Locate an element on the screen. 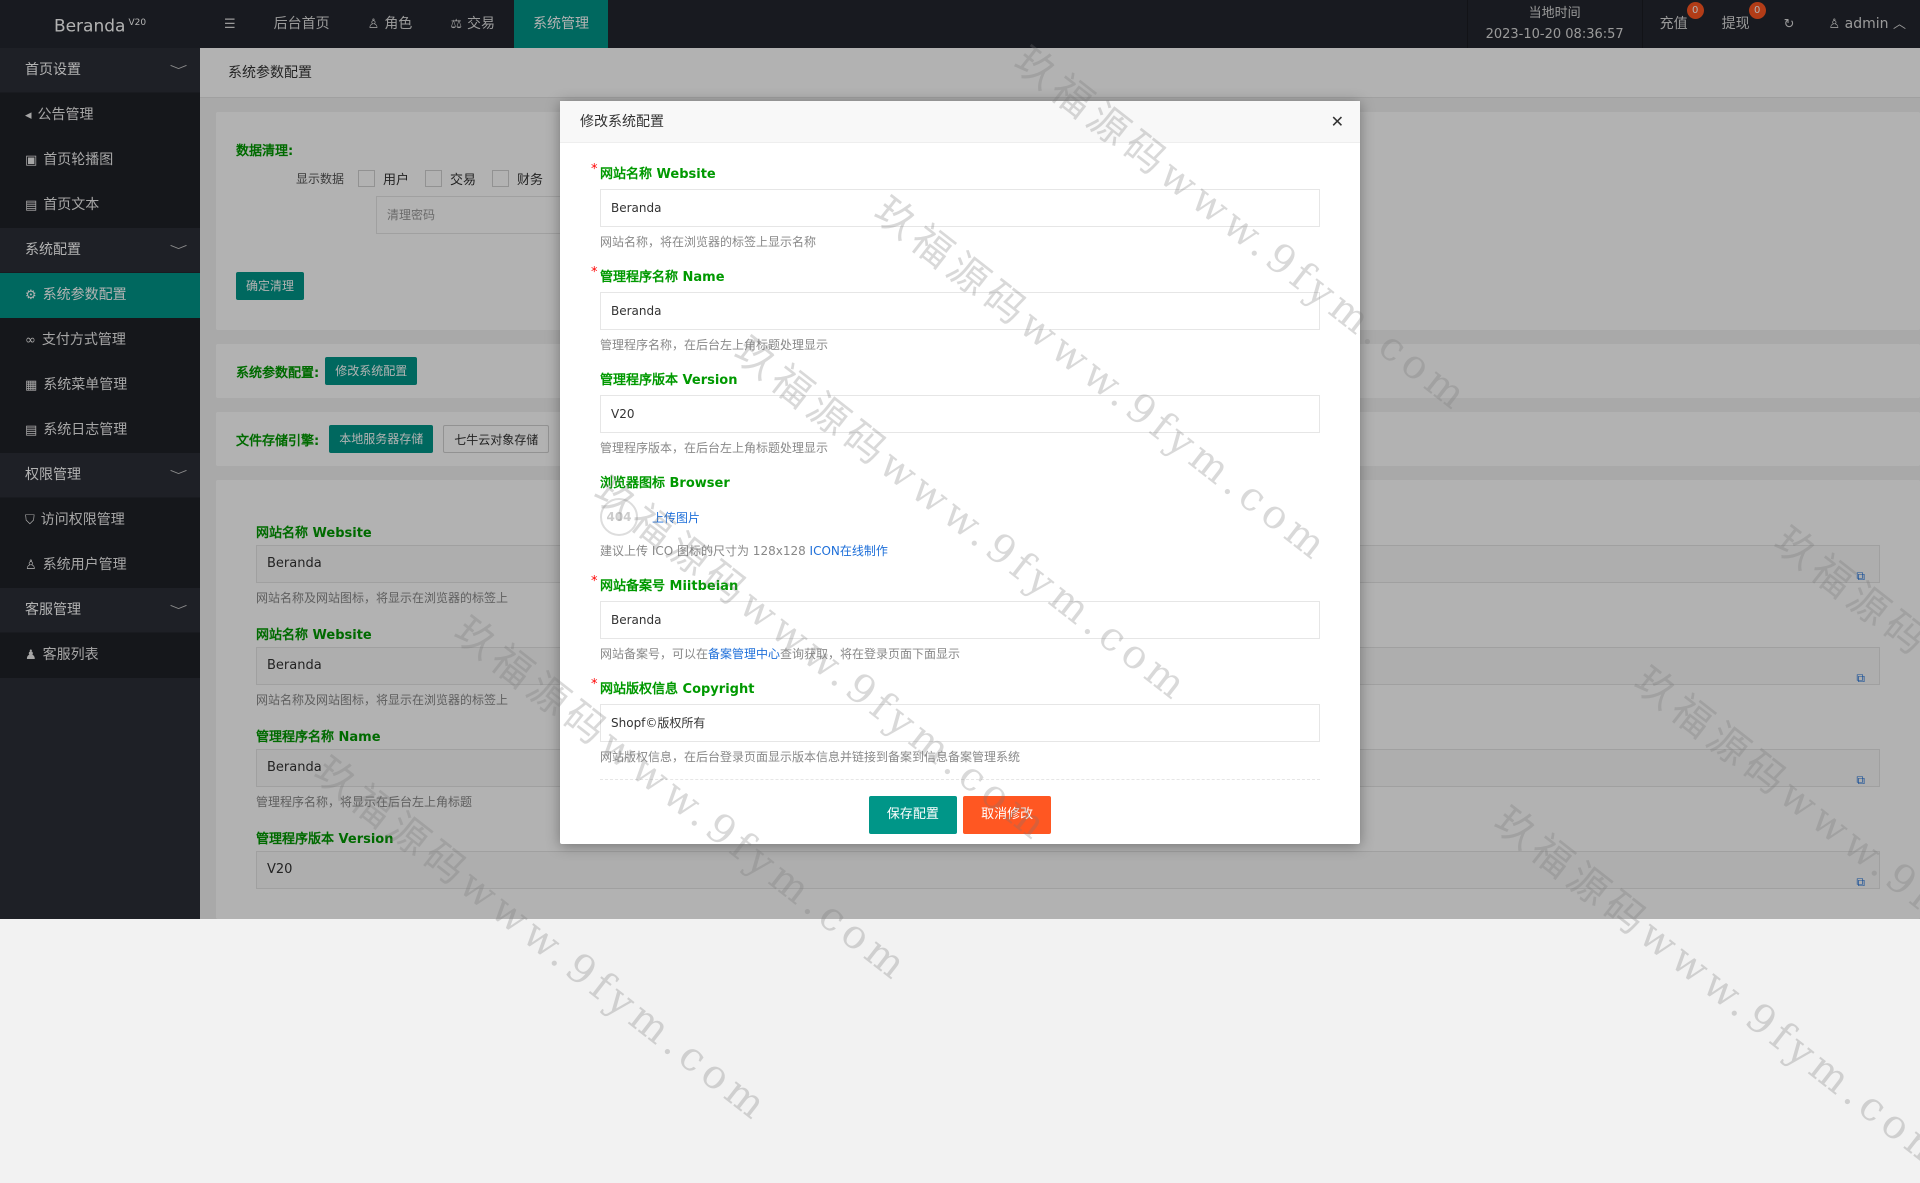 Image resolution: width=1920 pixels, height=1183 pixels. field-hint: 网站名称，将在浏览器的标签上显示名称 is located at coordinates (708, 242).